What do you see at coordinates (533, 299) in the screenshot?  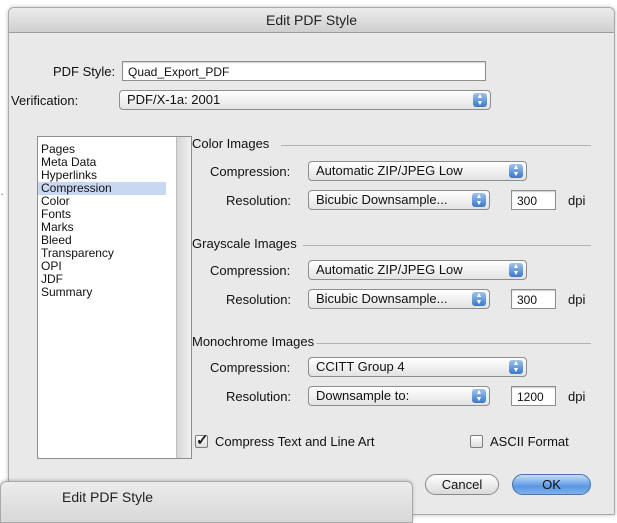 I see `grayscale-dpi-field: 300` at bounding box center [533, 299].